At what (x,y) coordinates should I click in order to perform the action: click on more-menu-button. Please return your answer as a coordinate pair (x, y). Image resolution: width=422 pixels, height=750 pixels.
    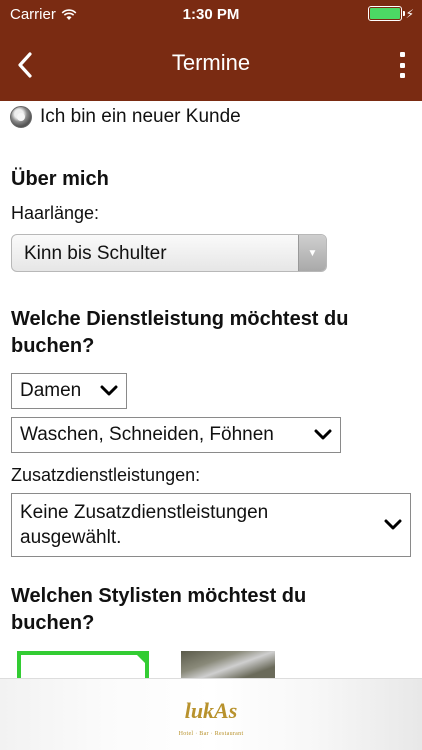
    Looking at the image, I should click on (402, 65).